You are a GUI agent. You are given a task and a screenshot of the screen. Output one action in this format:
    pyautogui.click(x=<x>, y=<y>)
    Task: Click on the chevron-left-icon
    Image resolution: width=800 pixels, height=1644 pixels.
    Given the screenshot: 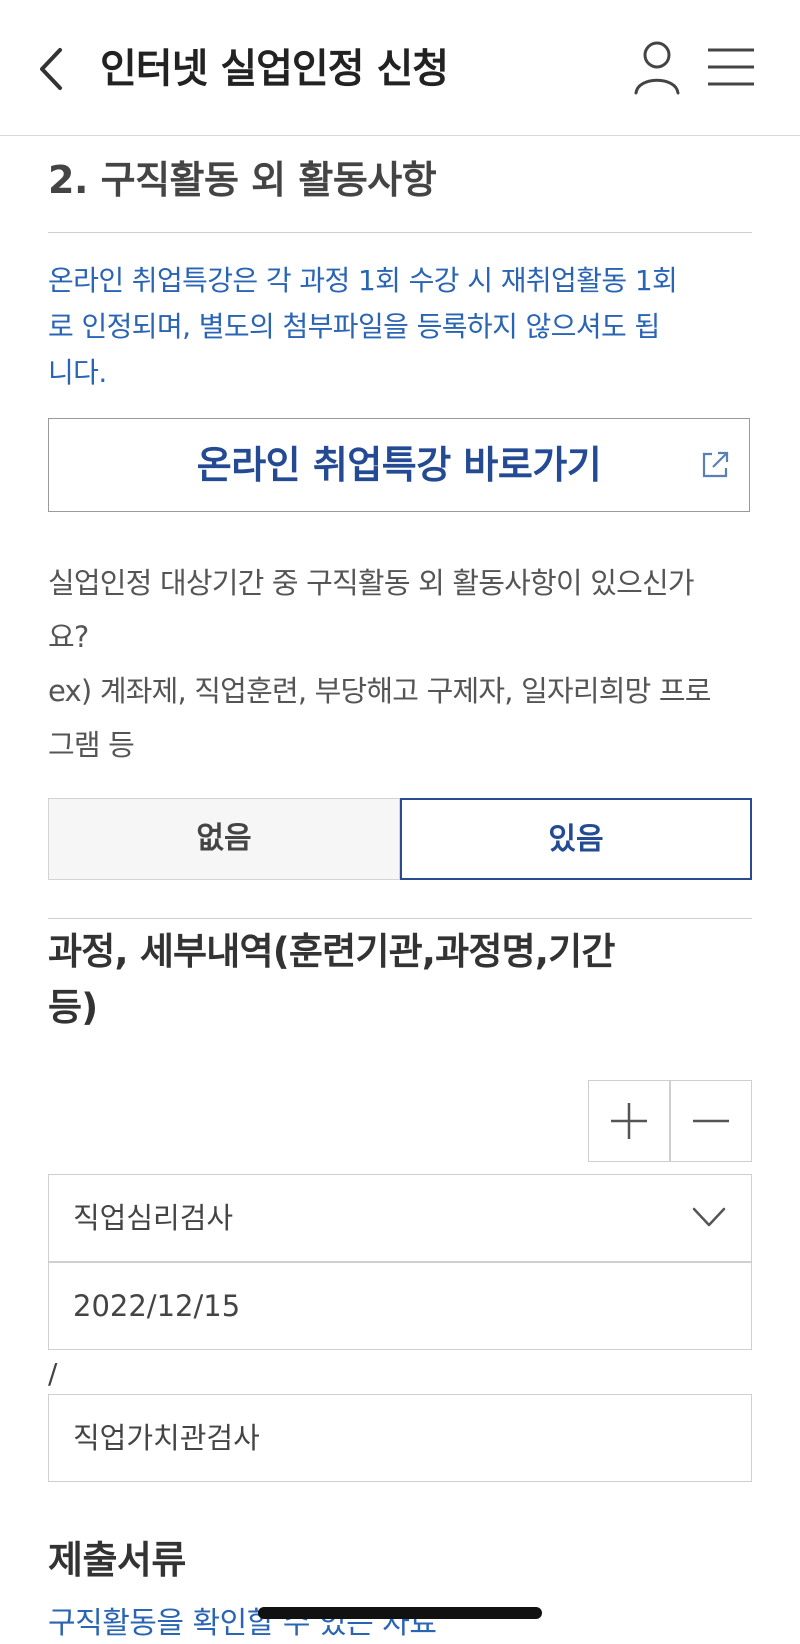 What is the action you would take?
    pyautogui.click(x=51, y=69)
    